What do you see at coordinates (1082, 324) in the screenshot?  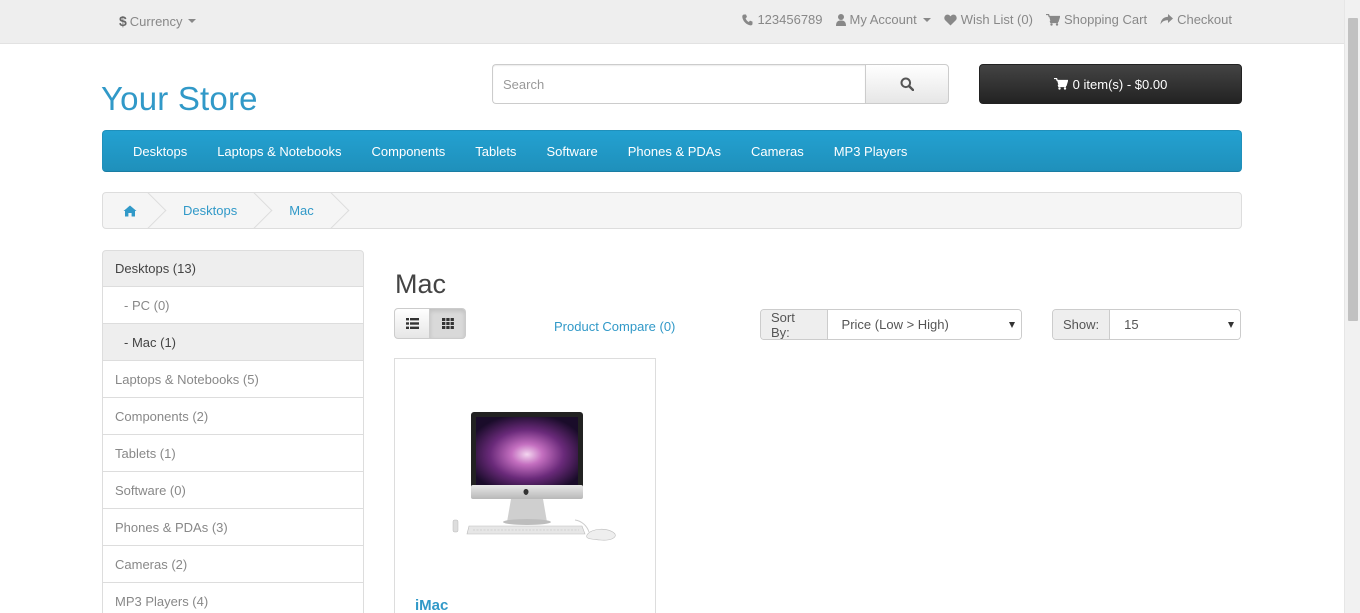 I see `show-label: Show:` at bounding box center [1082, 324].